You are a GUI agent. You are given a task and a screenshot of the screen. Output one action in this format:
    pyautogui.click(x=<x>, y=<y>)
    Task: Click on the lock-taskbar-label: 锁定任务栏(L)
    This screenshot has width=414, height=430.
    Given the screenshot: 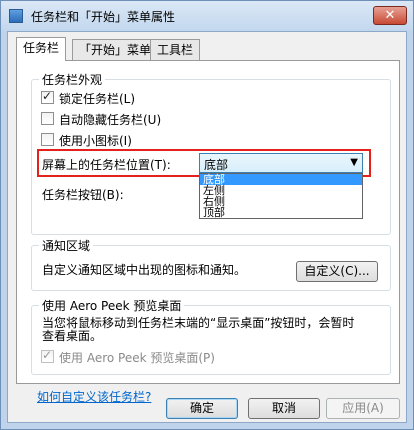 What is the action you would take?
    pyautogui.click(x=97, y=99)
    